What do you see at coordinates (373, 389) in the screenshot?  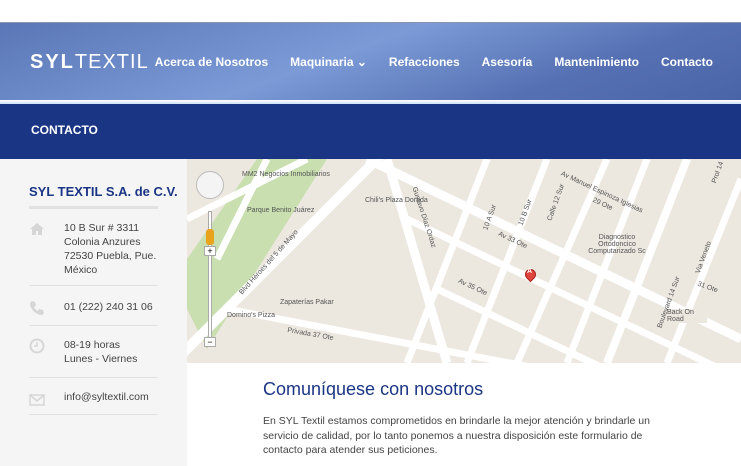 I see `section-title: Comuníquese con nosotros` at bounding box center [373, 389].